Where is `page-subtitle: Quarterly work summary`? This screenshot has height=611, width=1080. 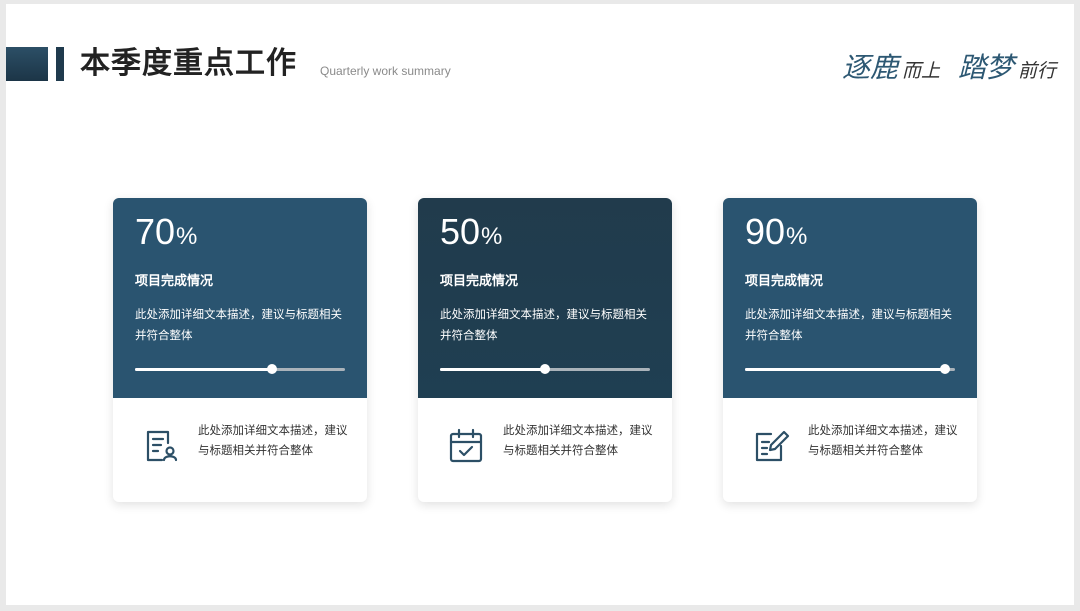 page-subtitle: Quarterly work summary is located at coordinates (385, 71).